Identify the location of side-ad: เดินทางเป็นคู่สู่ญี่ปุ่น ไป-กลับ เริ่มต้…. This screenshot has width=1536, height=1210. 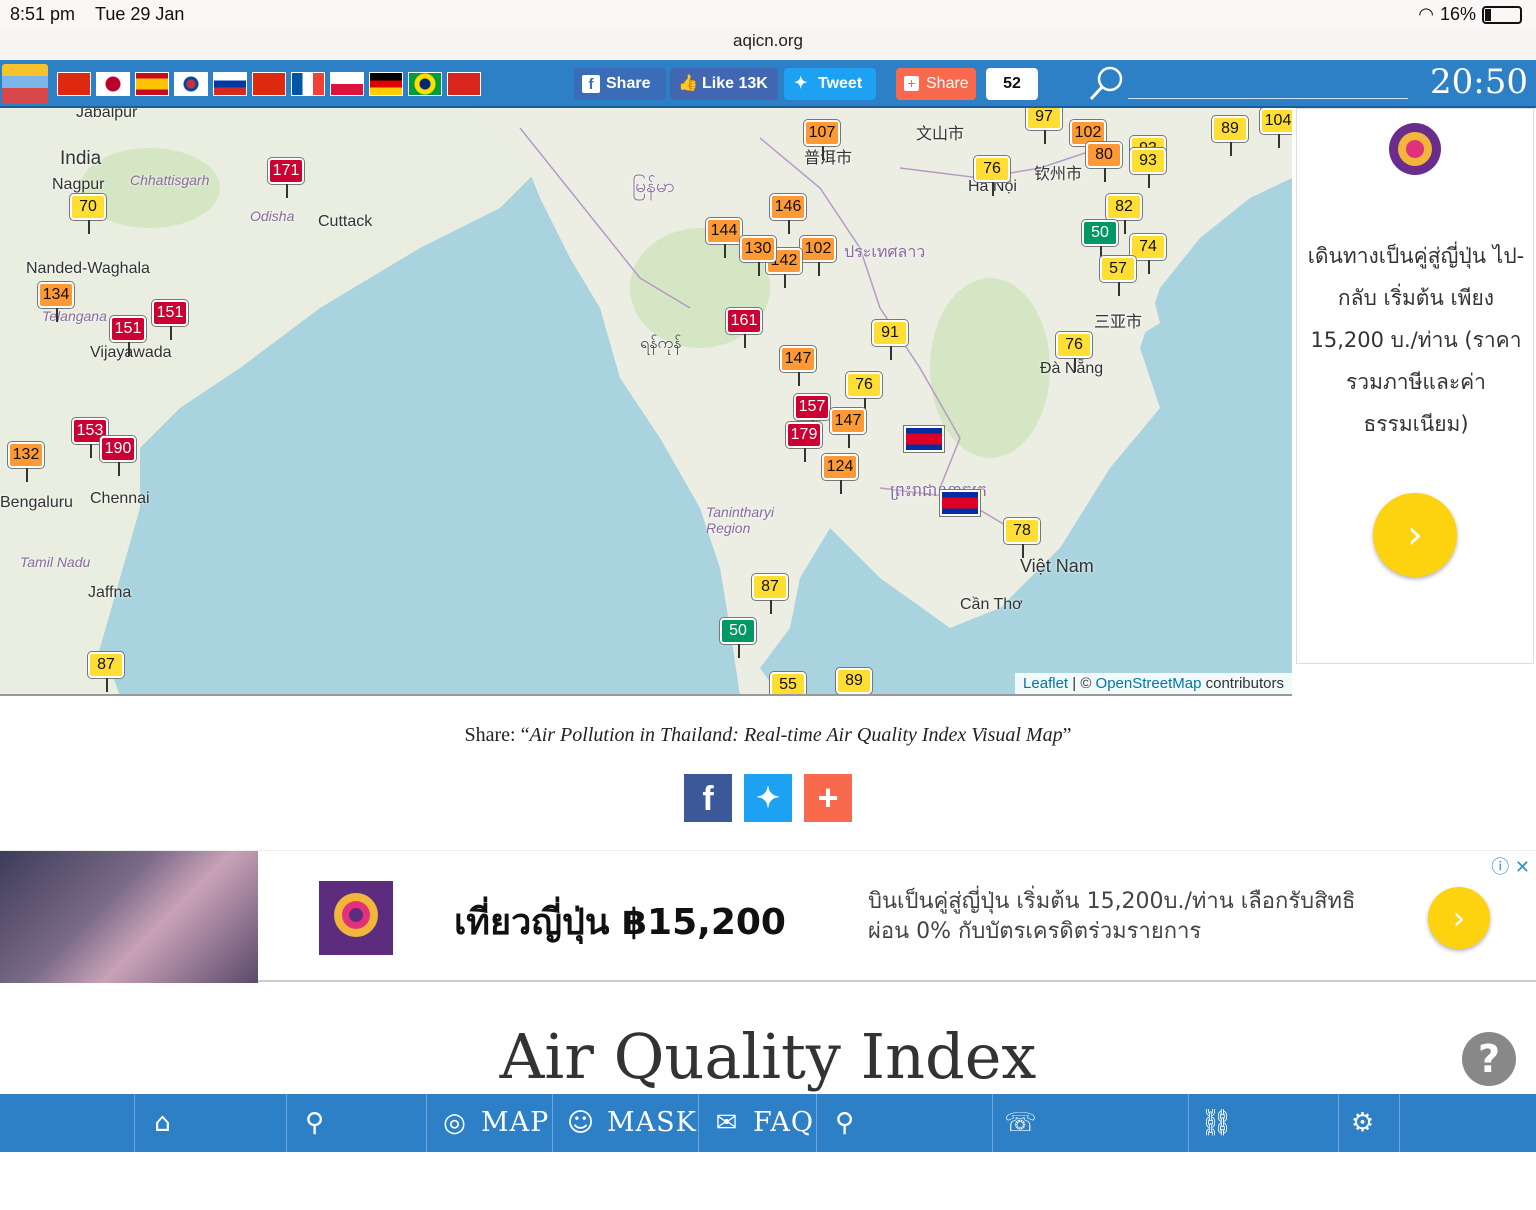
(1415, 386).